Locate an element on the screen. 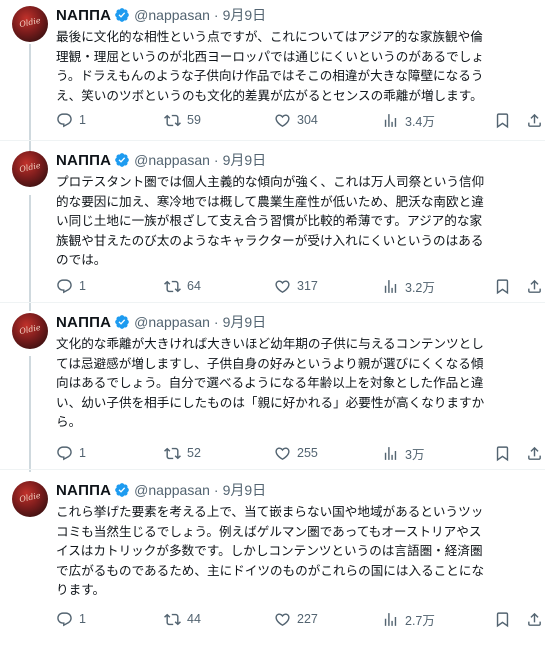  views-button: 3.2万 is located at coordinates (408, 286).